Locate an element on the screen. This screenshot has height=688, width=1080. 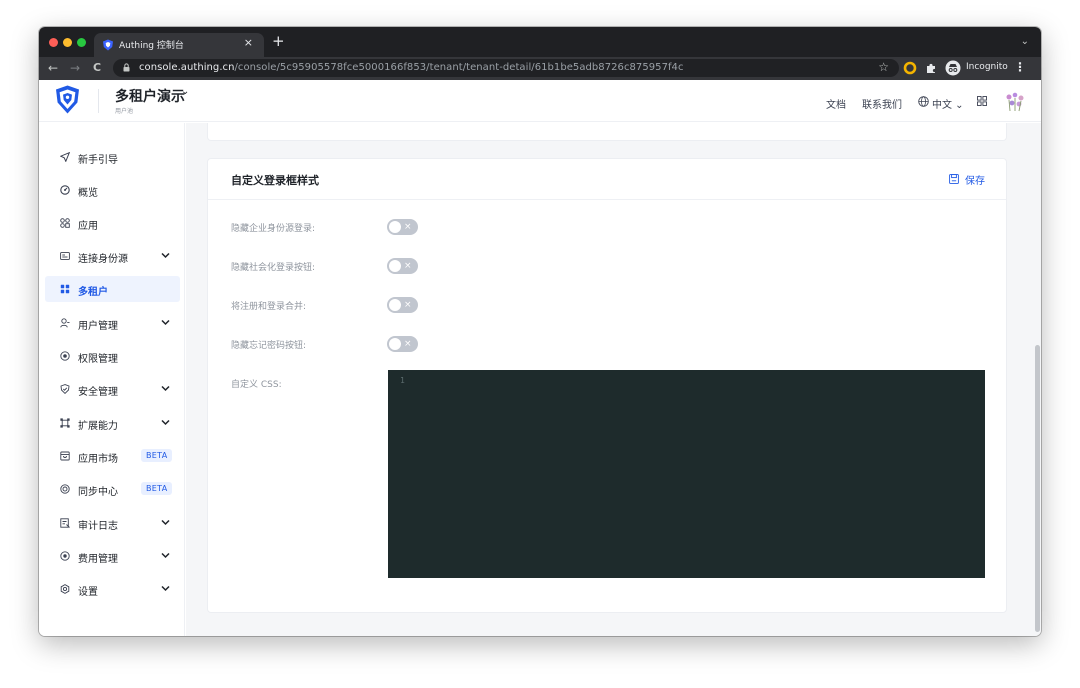
sidebar-item-identity-sources: 连接身份源 is located at coordinates (112, 256).